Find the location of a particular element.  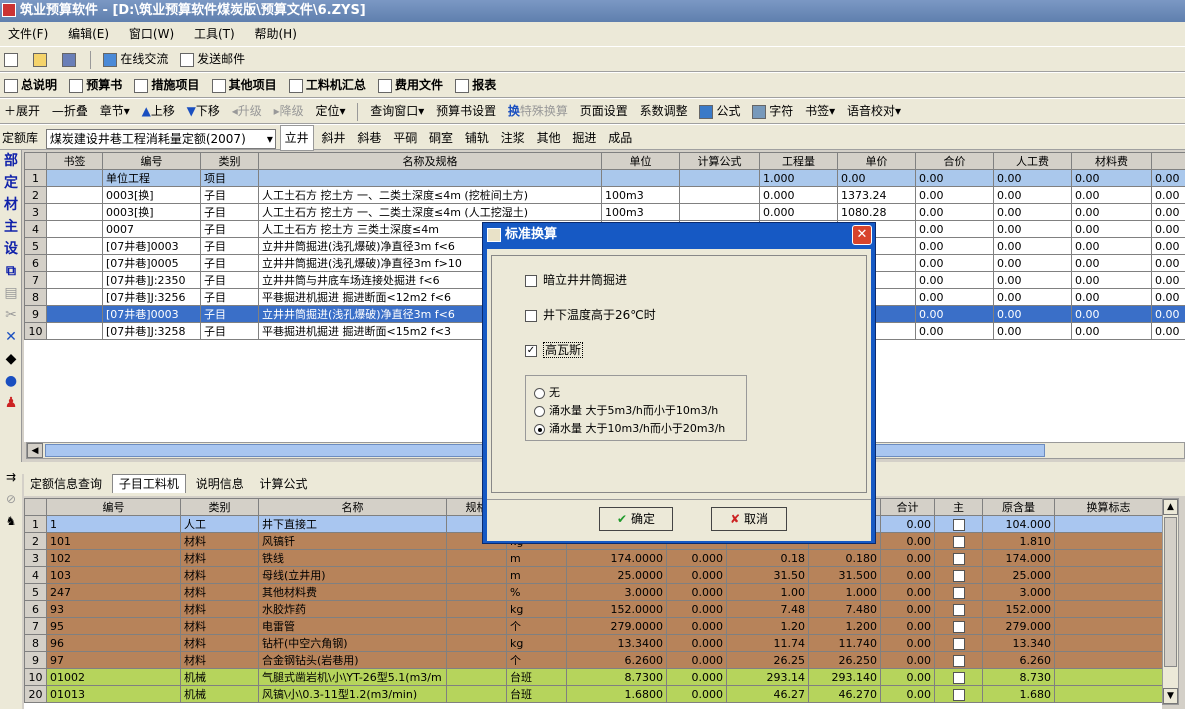

menu-help: 帮助(H) is located at coordinates (275, 34).